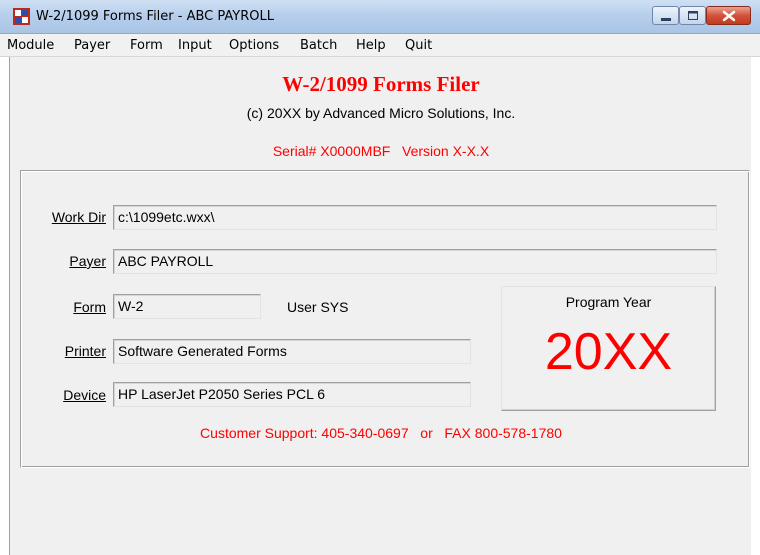 The width and height of the screenshot is (760, 555). I want to click on maximize-button, so click(692, 15).